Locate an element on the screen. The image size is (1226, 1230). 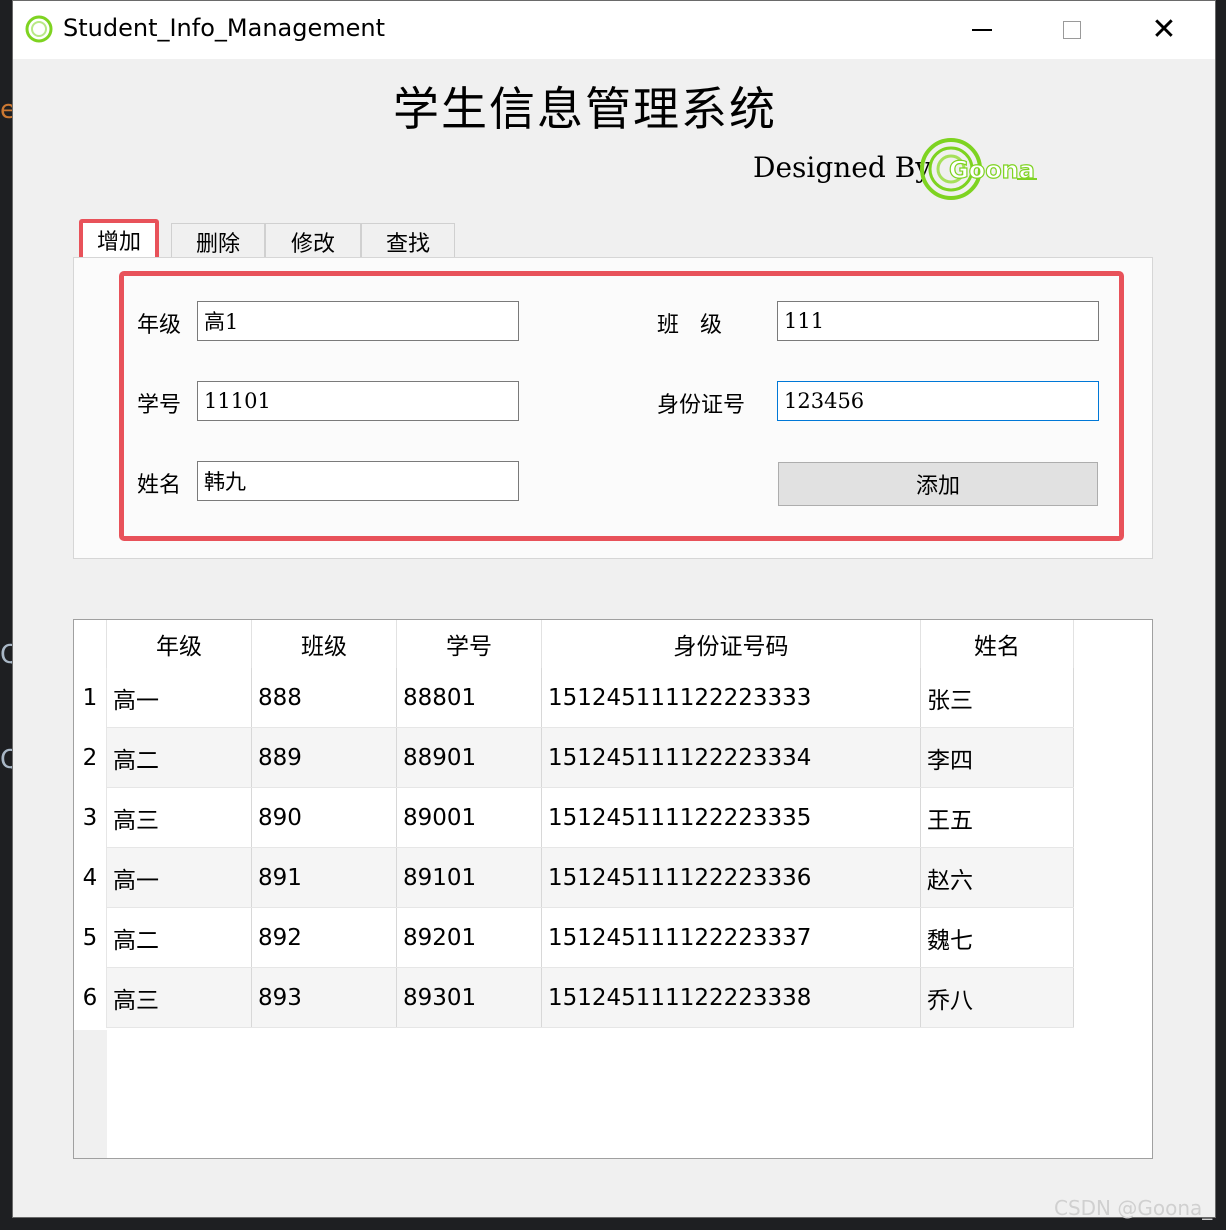
row-number: 4 is located at coordinates (90, 877).